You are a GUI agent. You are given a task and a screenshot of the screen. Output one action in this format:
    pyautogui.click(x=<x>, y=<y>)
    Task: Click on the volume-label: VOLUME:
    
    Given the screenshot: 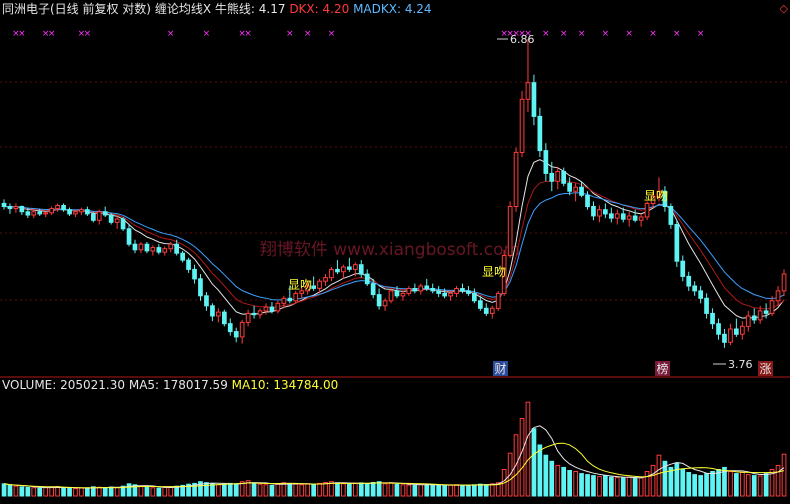 What is the action you would take?
    pyautogui.click(x=29, y=385)
    